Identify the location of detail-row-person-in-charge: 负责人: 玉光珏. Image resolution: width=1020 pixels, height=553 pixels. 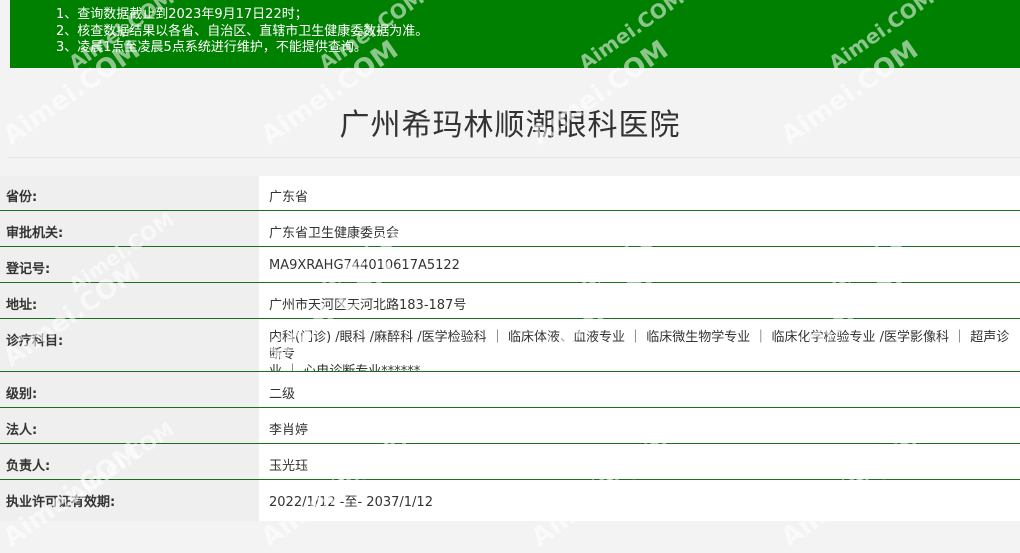
(510, 462).